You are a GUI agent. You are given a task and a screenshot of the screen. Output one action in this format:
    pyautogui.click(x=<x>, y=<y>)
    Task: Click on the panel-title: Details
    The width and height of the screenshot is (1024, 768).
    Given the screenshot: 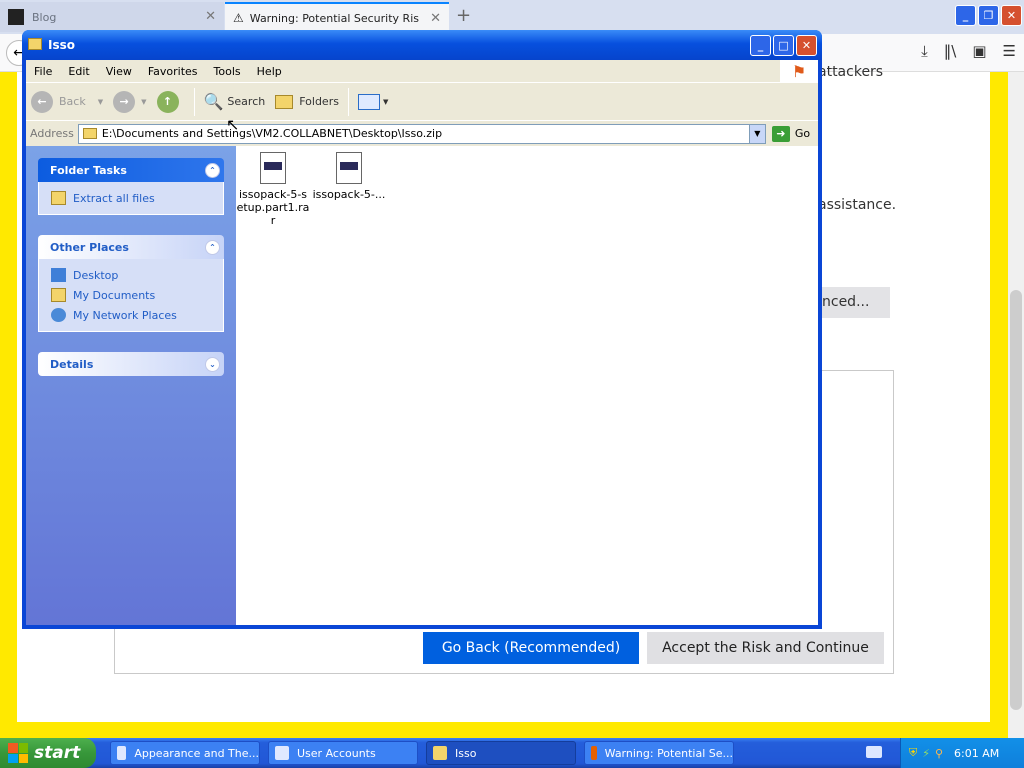 What is the action you would take?
    pyautogui.click(x=72, y=364)
    